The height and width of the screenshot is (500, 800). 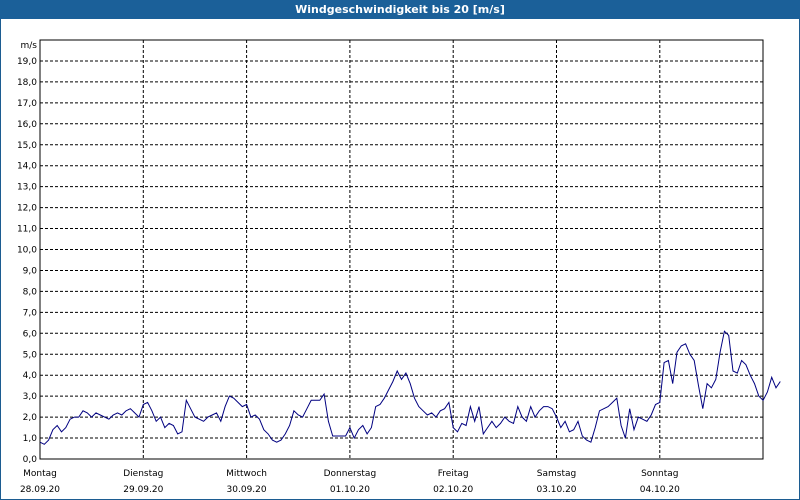 What do you see at coordinates (40, 490) in the screenshot?
I see `x-tick-date-label: 28.09.20` at bounding box center [40, 490].